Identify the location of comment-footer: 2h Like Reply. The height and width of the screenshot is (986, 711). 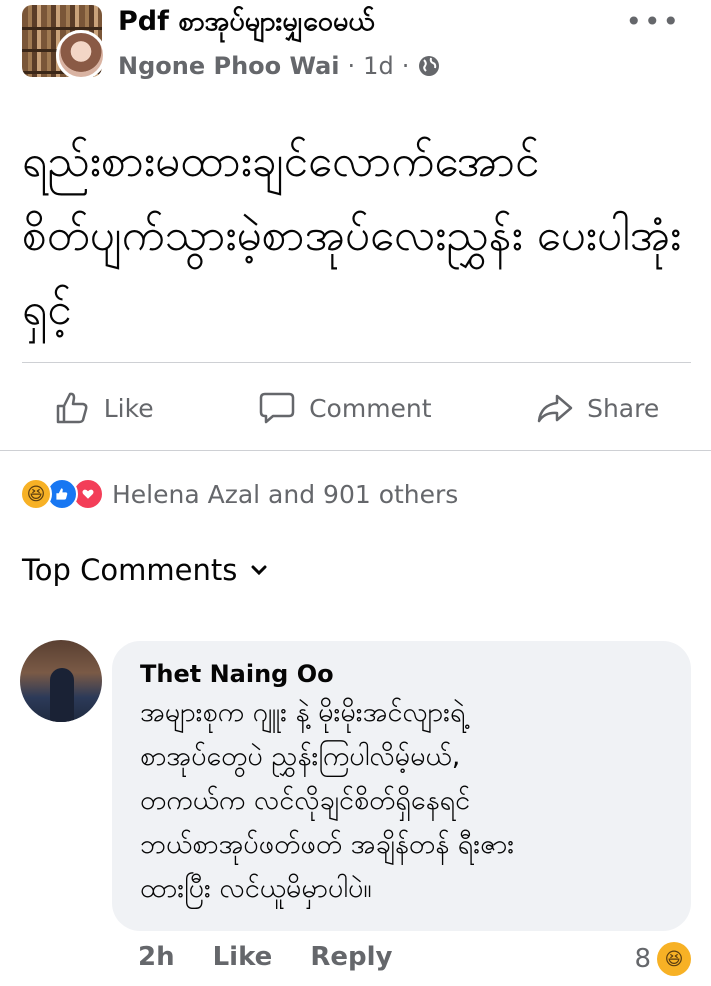
(265, 957).